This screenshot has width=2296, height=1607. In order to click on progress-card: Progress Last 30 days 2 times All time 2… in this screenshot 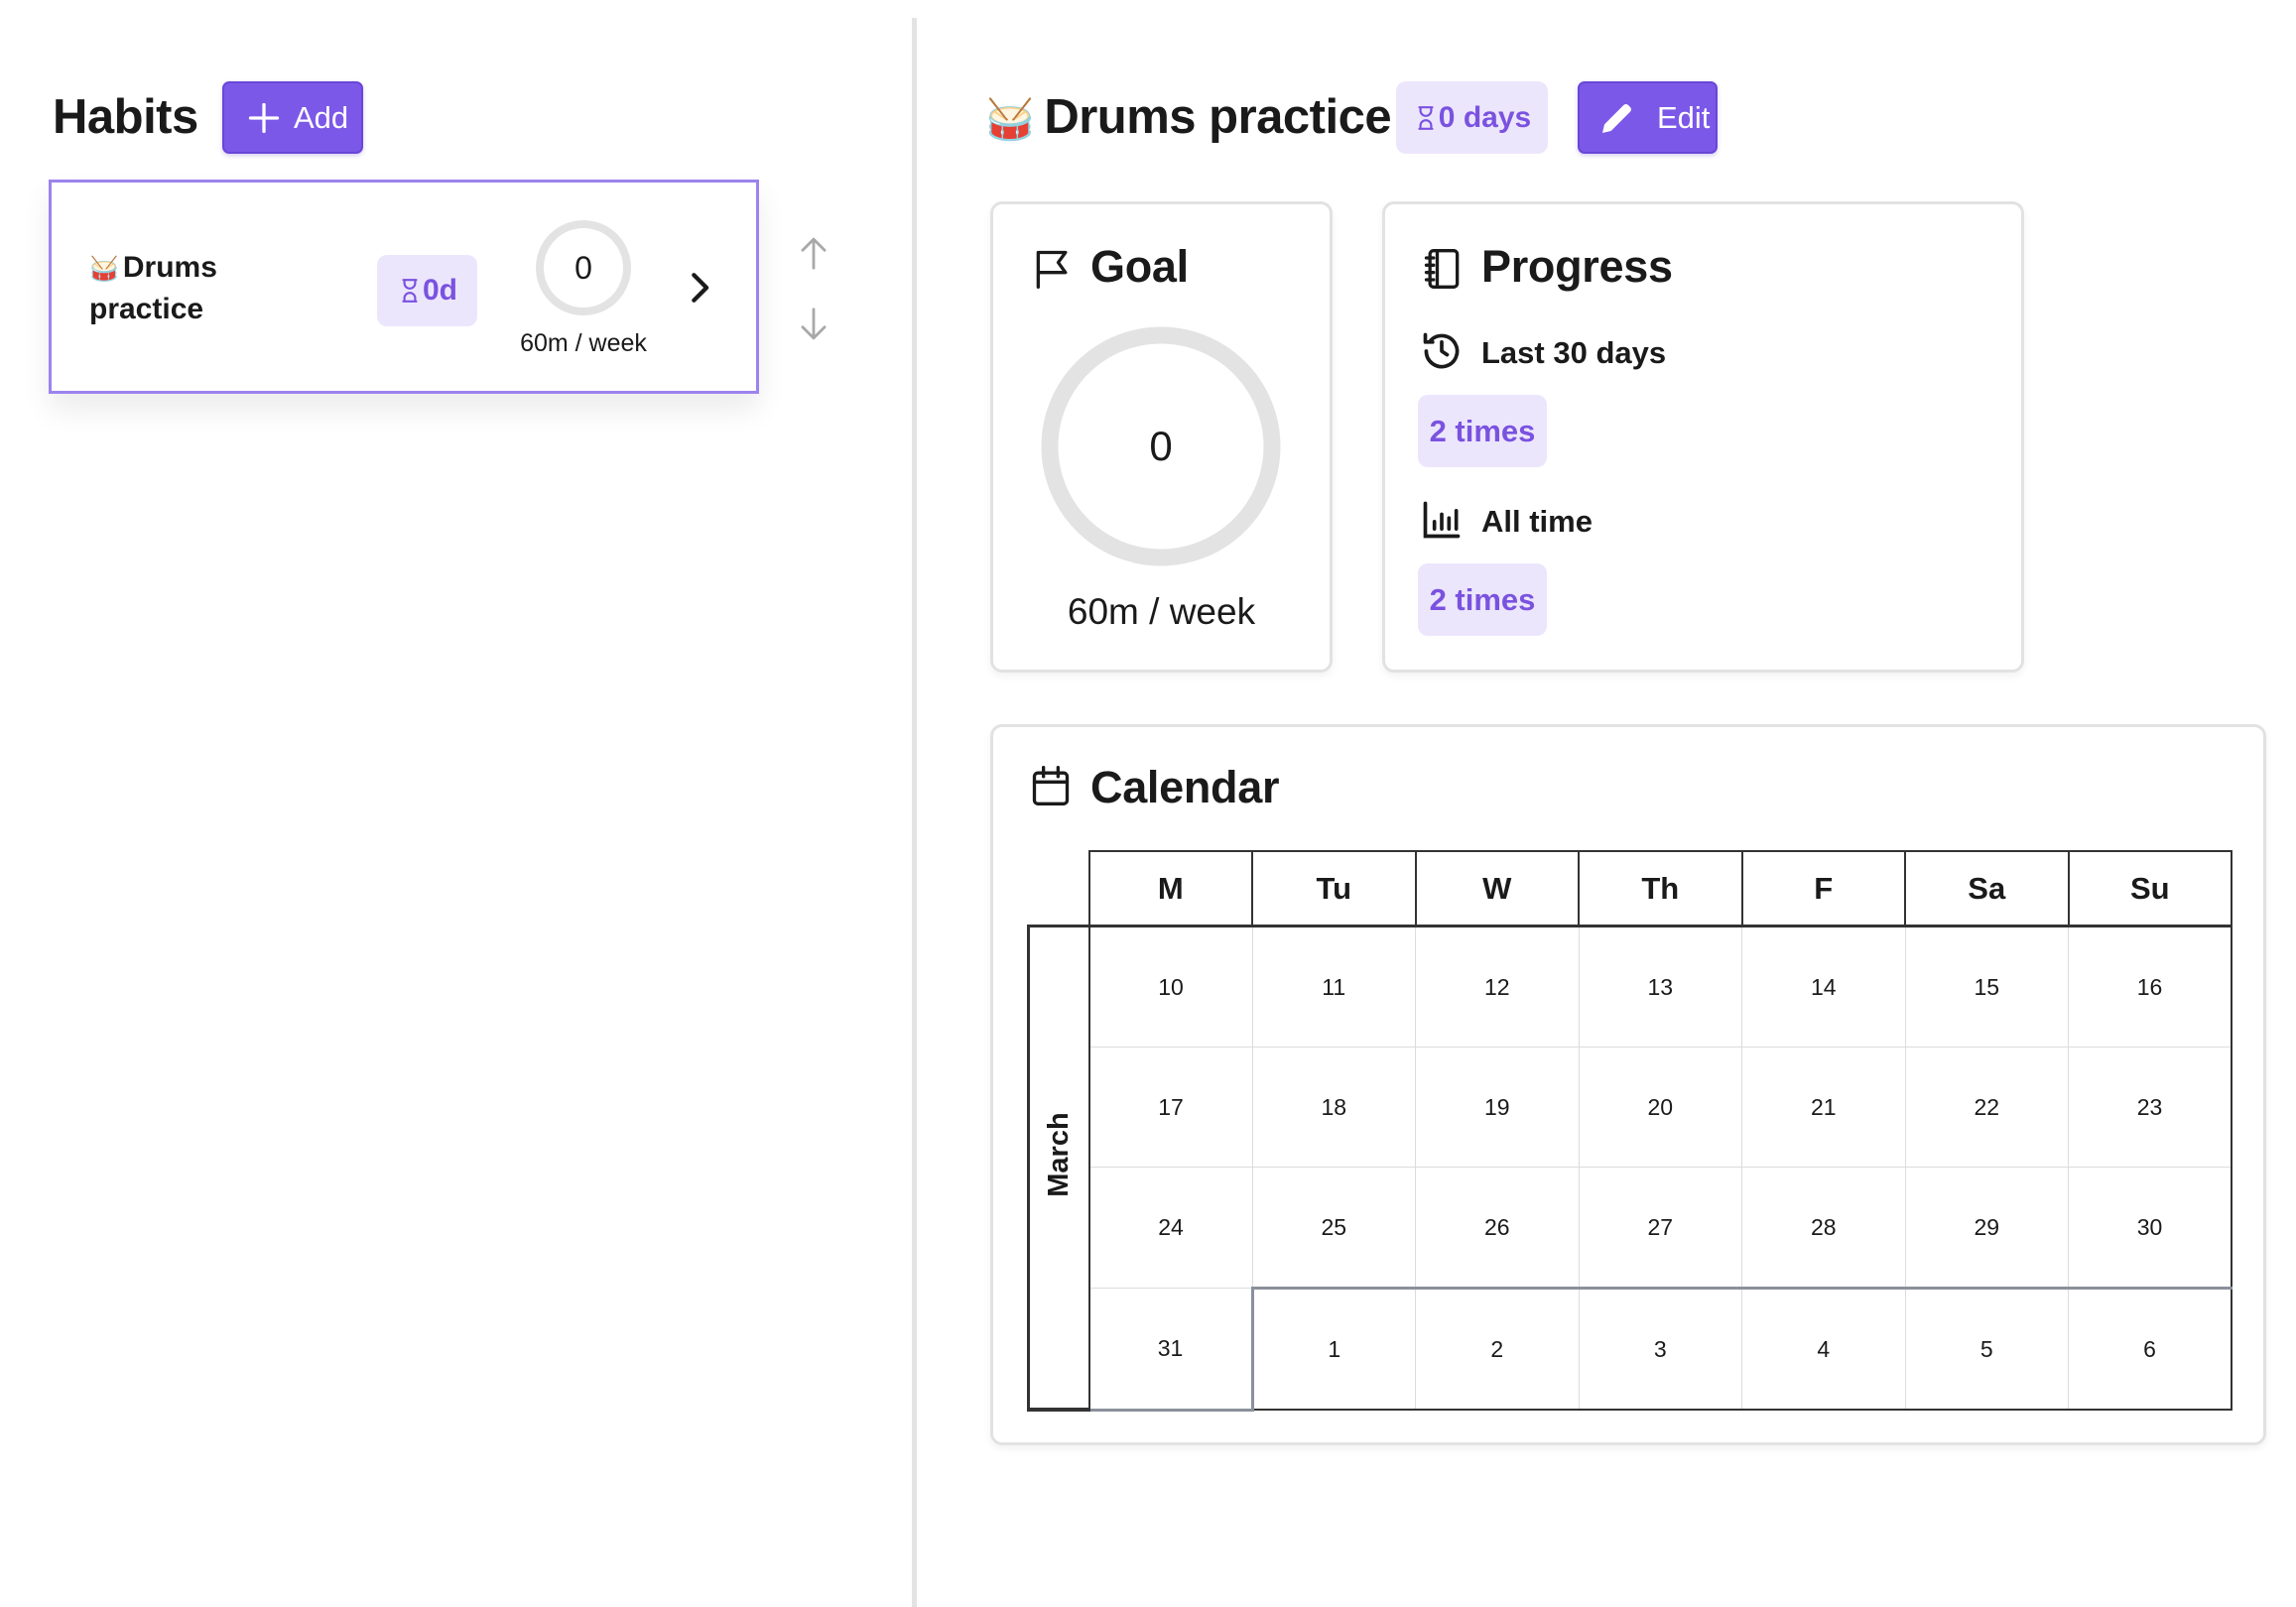, I will do `click(1703, 437)`.